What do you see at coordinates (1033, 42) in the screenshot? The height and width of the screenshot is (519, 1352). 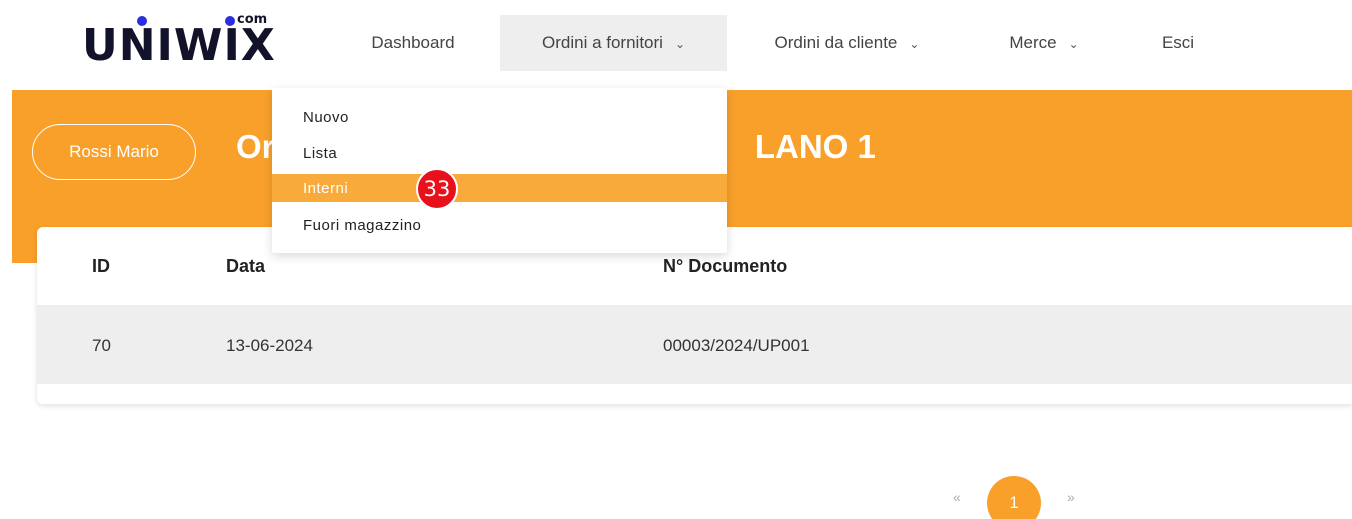 I see `nav-merce-label: Merce` at bounding box center [1033, 42].